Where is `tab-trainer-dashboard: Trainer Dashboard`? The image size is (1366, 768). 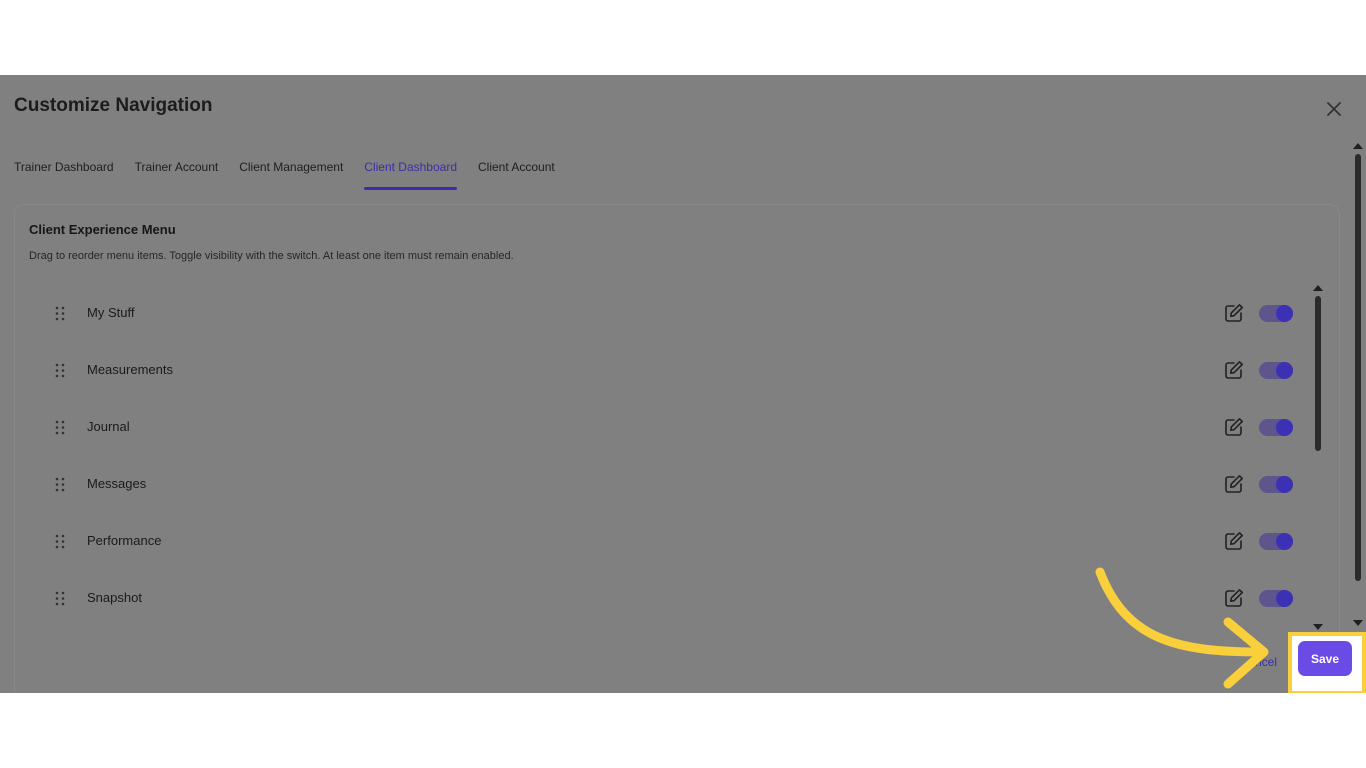 tab-trainer-dashboard: Trainer Dashboard is located at coordinates (64, 175).